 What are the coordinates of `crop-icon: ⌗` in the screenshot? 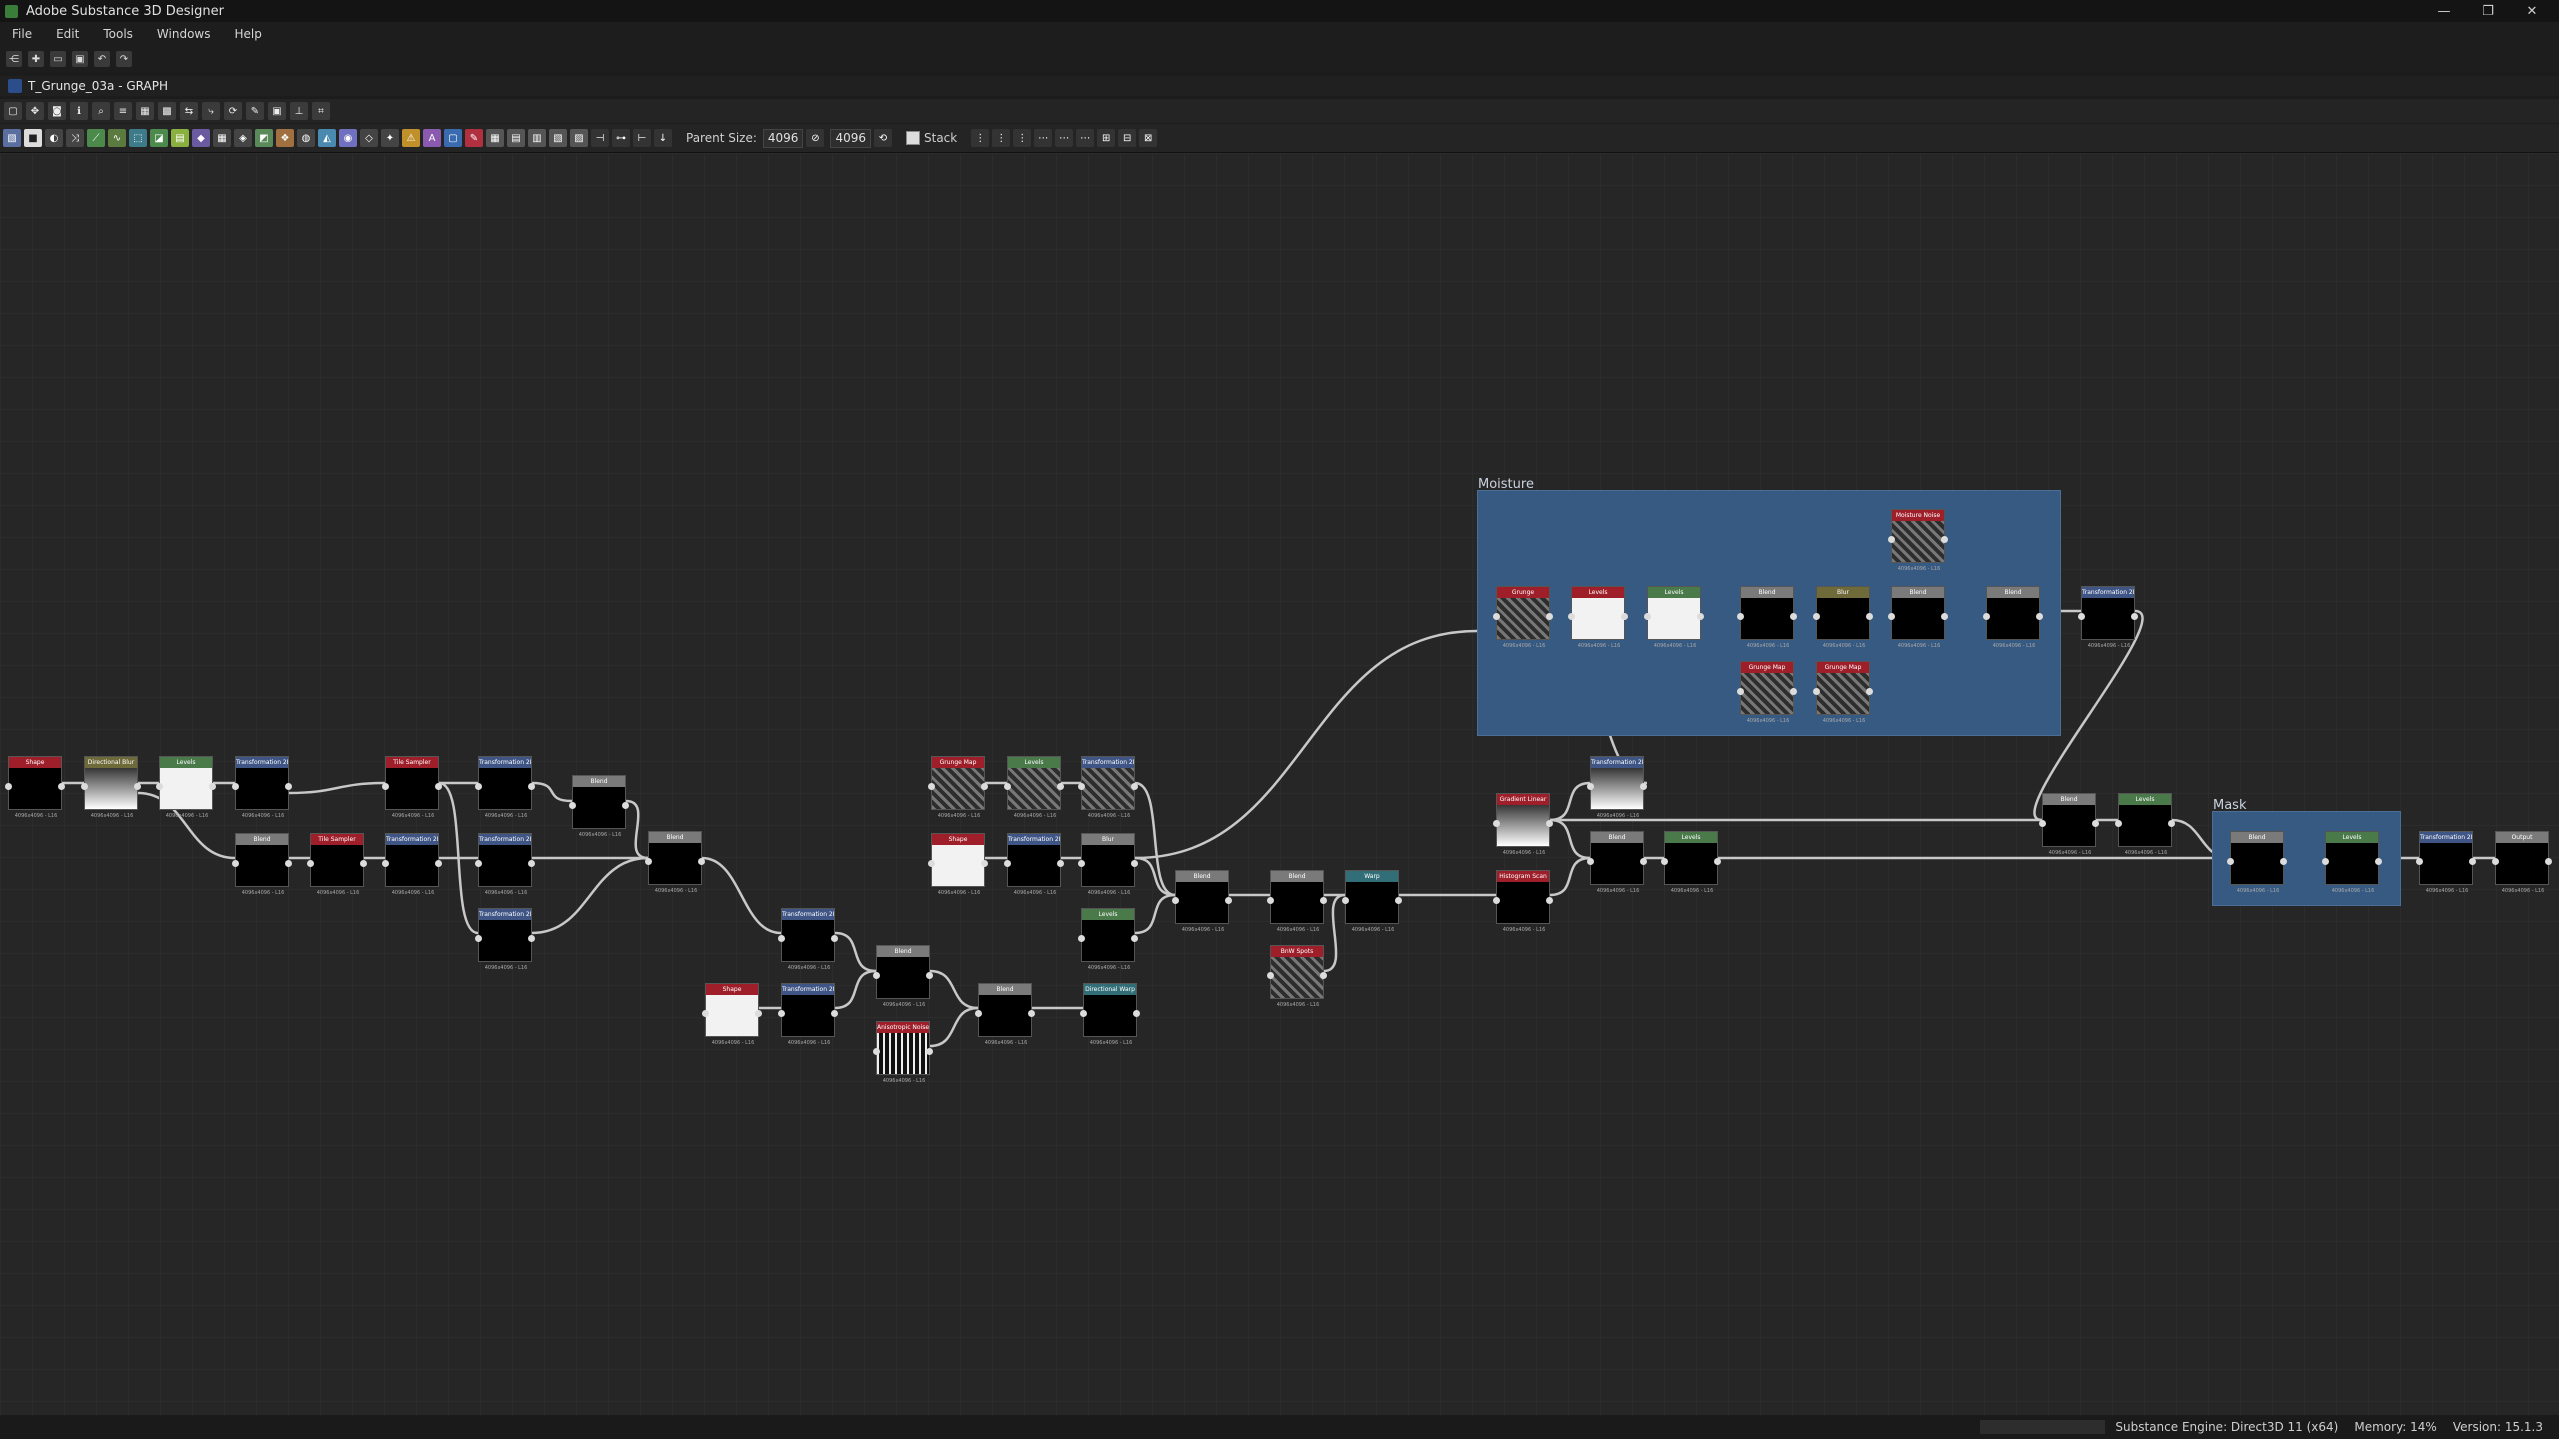 It's located at (321, 111).